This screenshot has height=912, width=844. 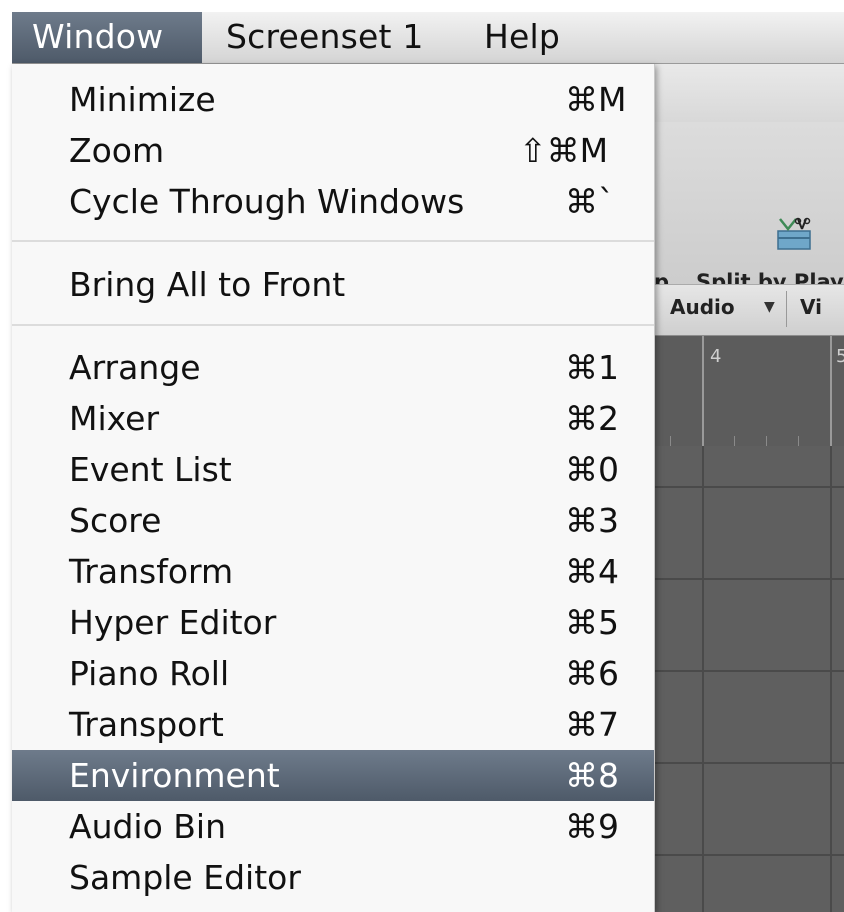 What do you see at coordinates (592, 673) in the screenshot?
I see `shortcut-label: ⌘6` at bounding box center [592, 673].